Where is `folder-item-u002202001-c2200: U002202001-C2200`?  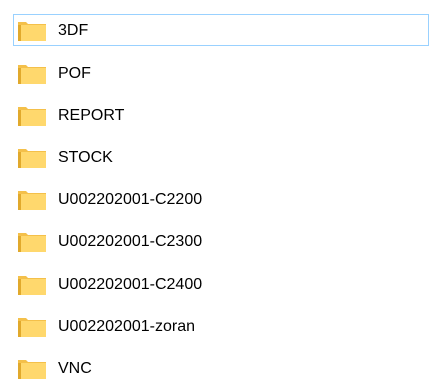
folder-item-u002202001-c2200: U002202001-C2200 is located at coordinates (221, 199).